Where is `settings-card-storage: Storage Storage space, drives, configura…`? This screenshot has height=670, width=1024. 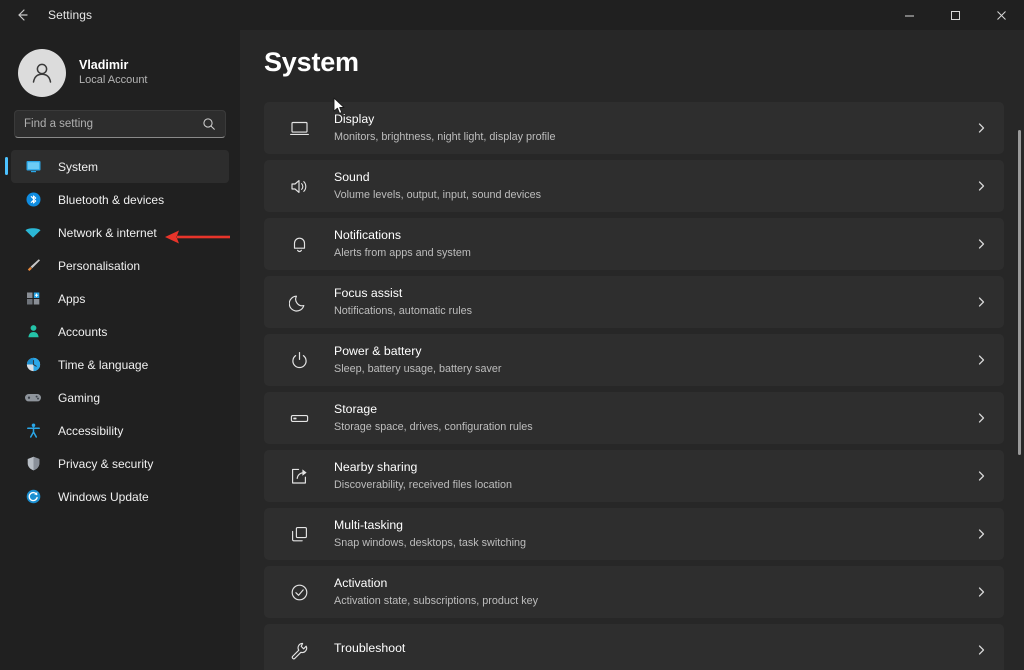
settings-card-storage: Storage Storage space, drives, configura… is located at coordinates (634, 418).